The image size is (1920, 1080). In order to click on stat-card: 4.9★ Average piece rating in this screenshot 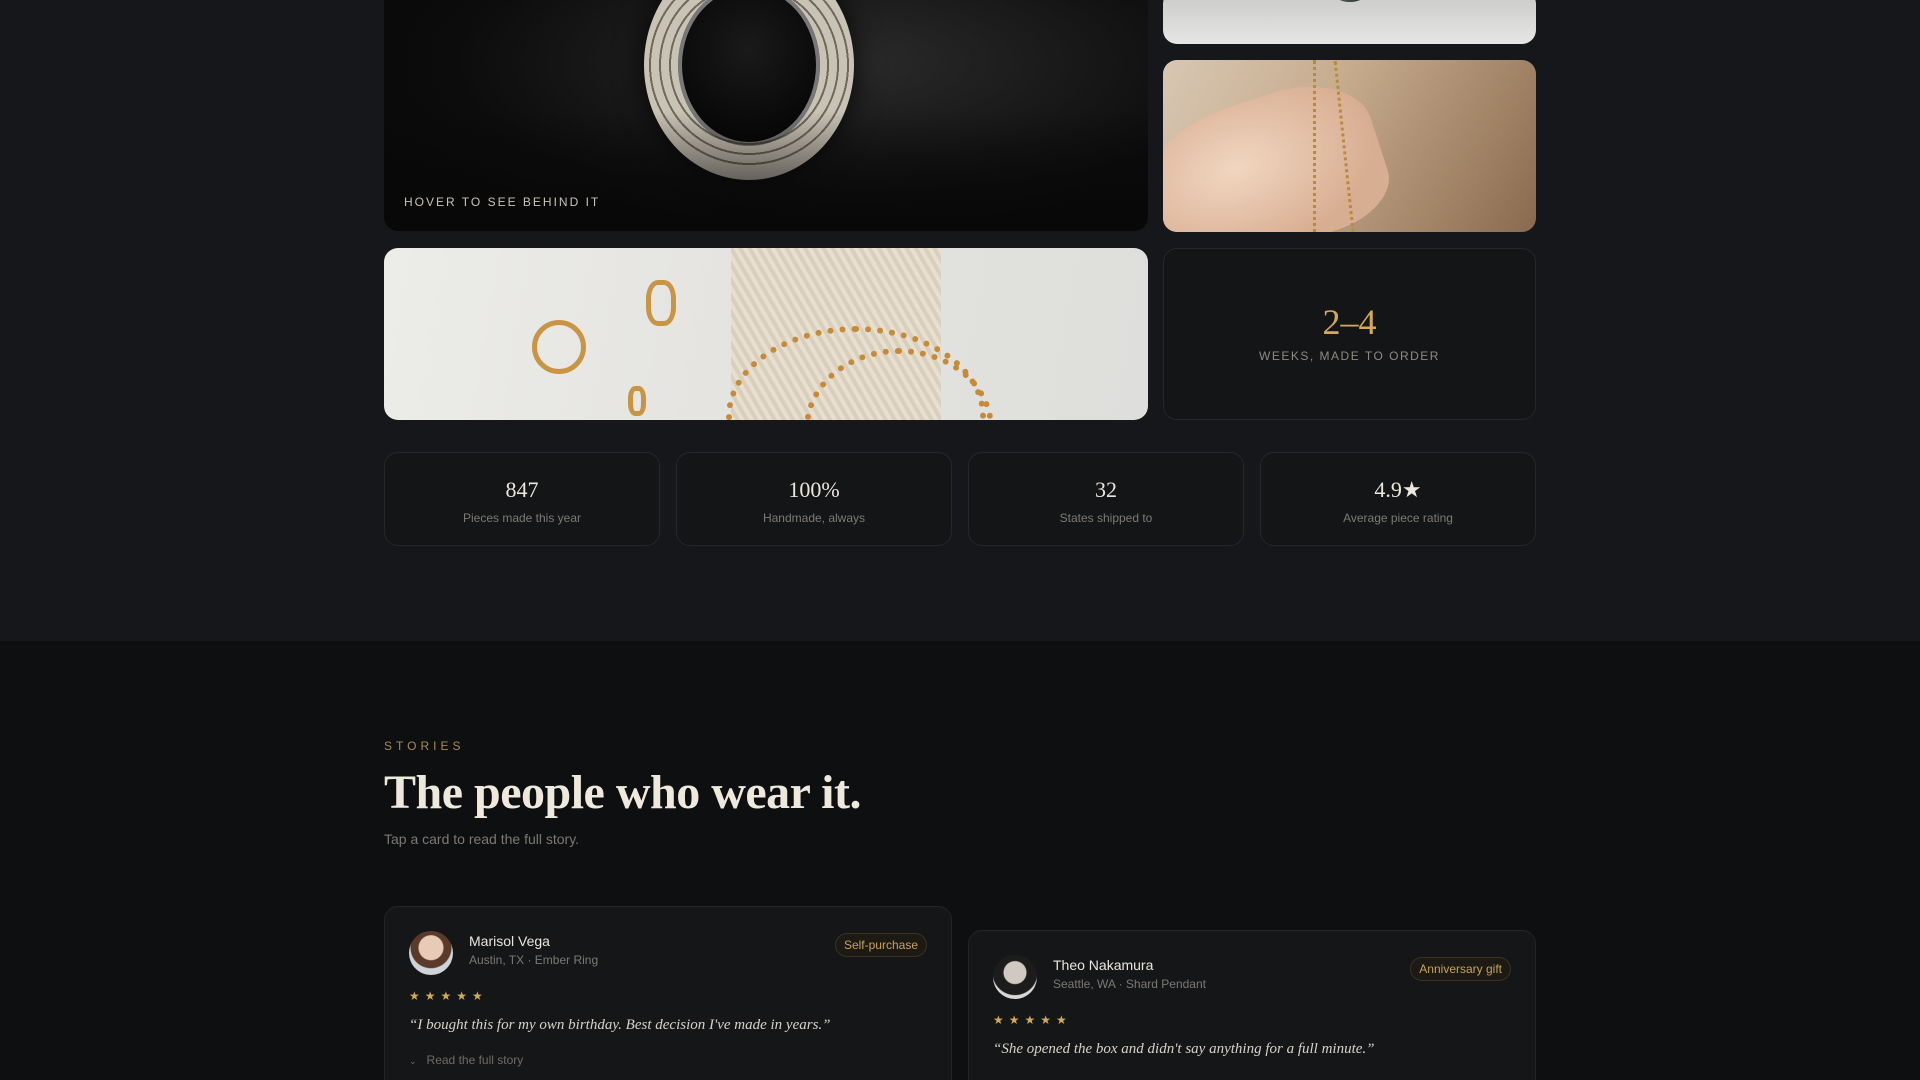, I will do `click(1398, 499)`.